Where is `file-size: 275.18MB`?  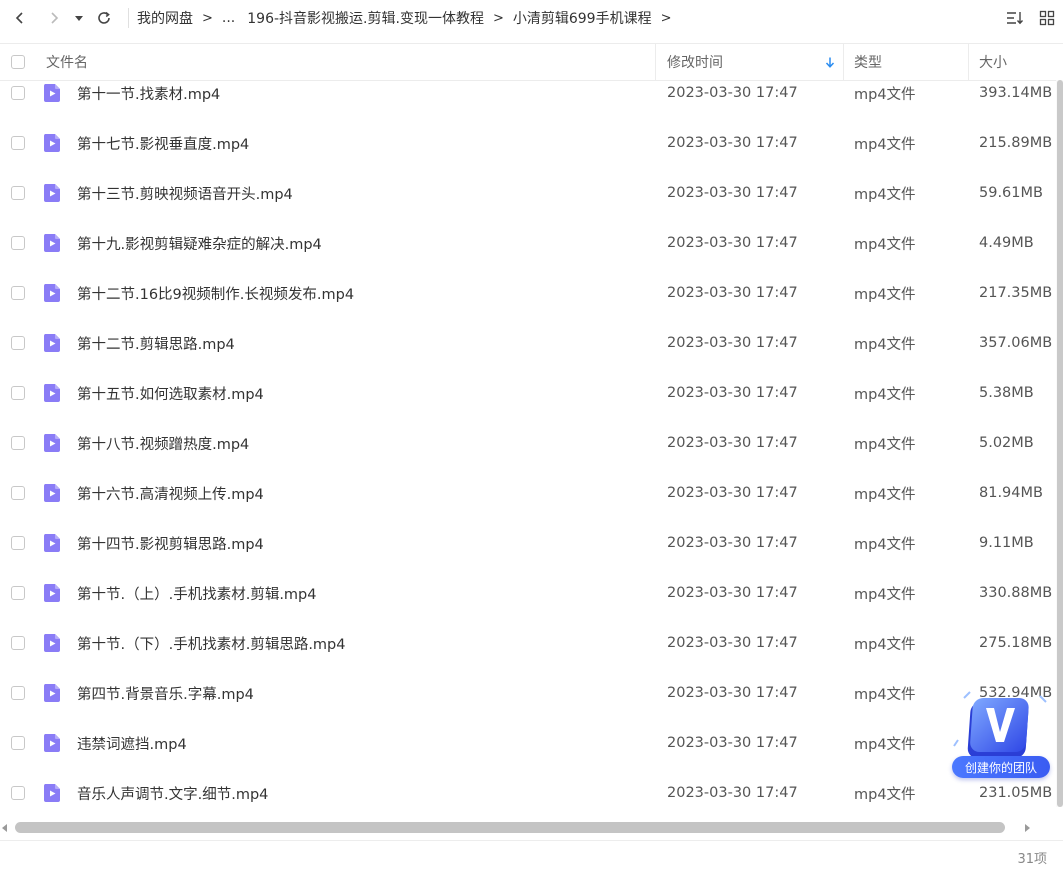
file-size: 275.18MB is located at coordinates (1016, 643).